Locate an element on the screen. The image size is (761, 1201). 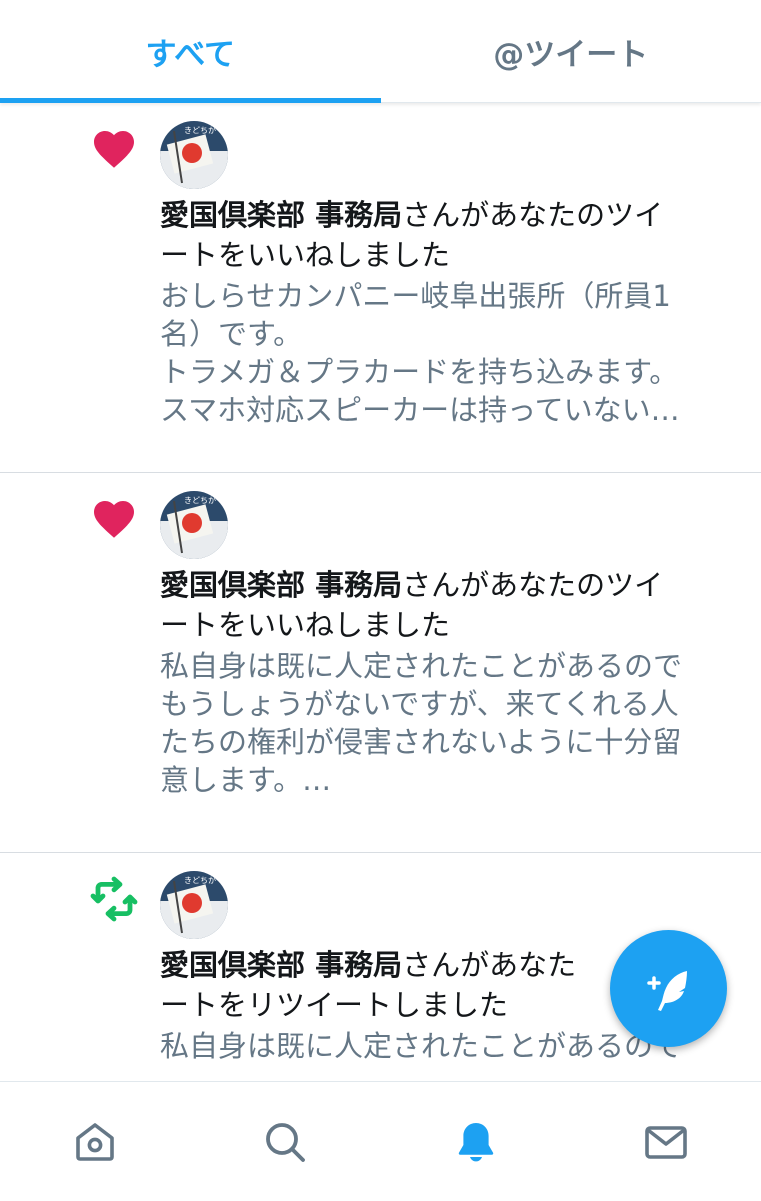
tab-mentions: @ツイート is located at coordinates (571, 51).